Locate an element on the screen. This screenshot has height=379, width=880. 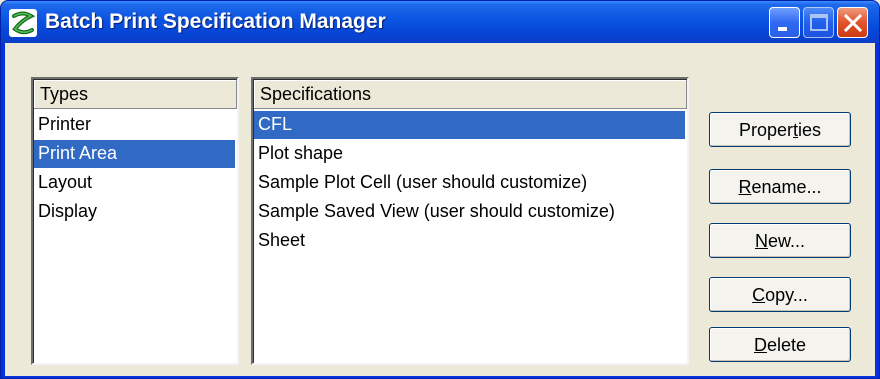
copy-button-accelerator: C is located at coordinates (759, 295).